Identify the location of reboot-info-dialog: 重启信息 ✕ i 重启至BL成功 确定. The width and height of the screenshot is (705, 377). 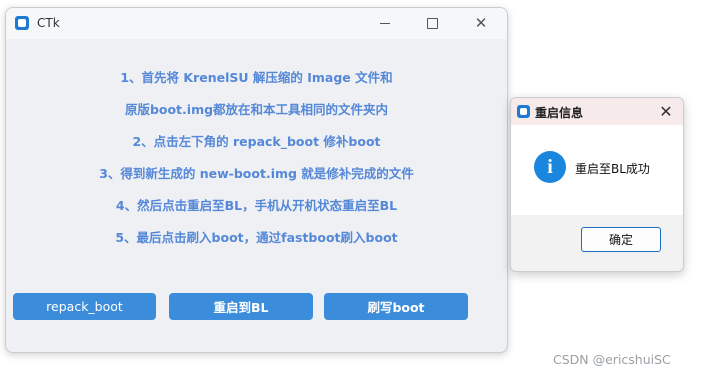
(597, 184).